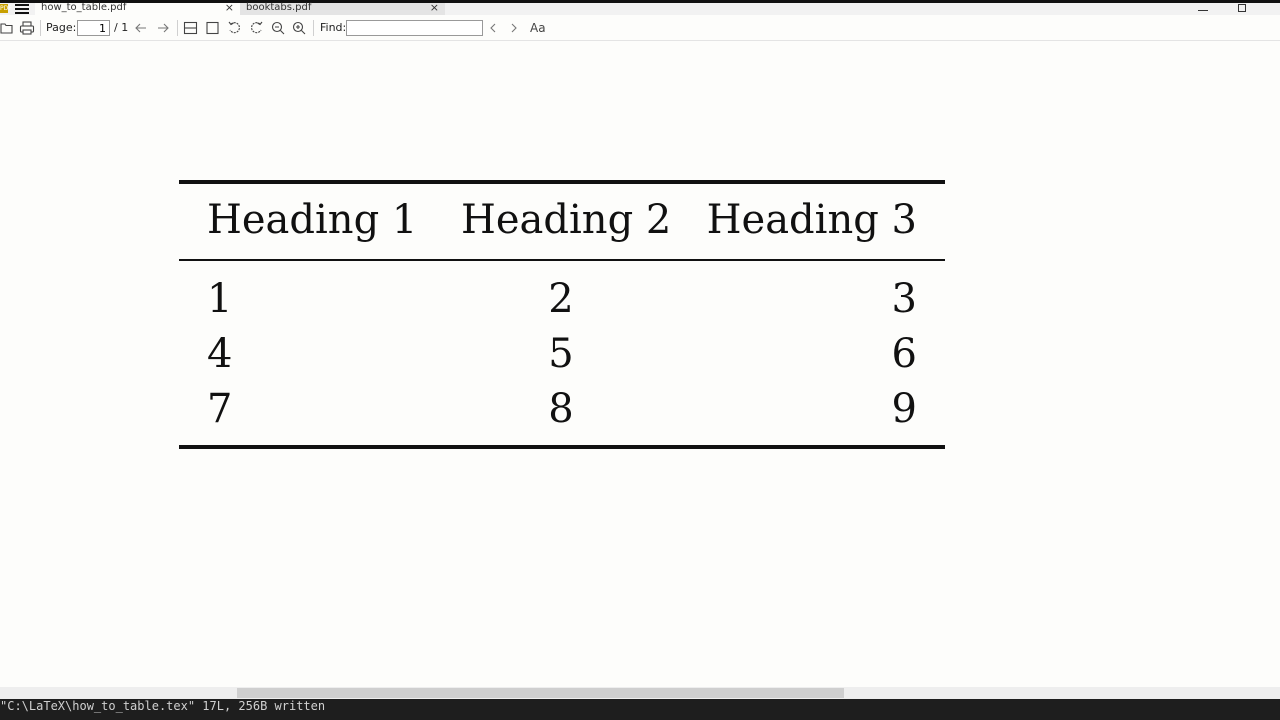 The width and height of the screenshot is (1280, 720). I want to click on table-cell: 1, so click(220, 299).